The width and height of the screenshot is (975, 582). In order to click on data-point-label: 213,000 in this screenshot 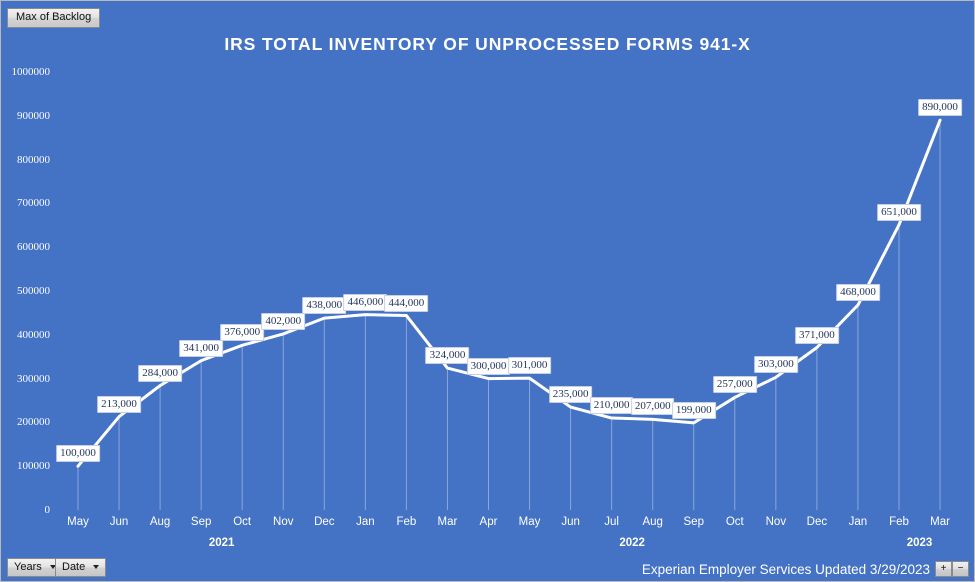, I will do `click(119, 404)`.